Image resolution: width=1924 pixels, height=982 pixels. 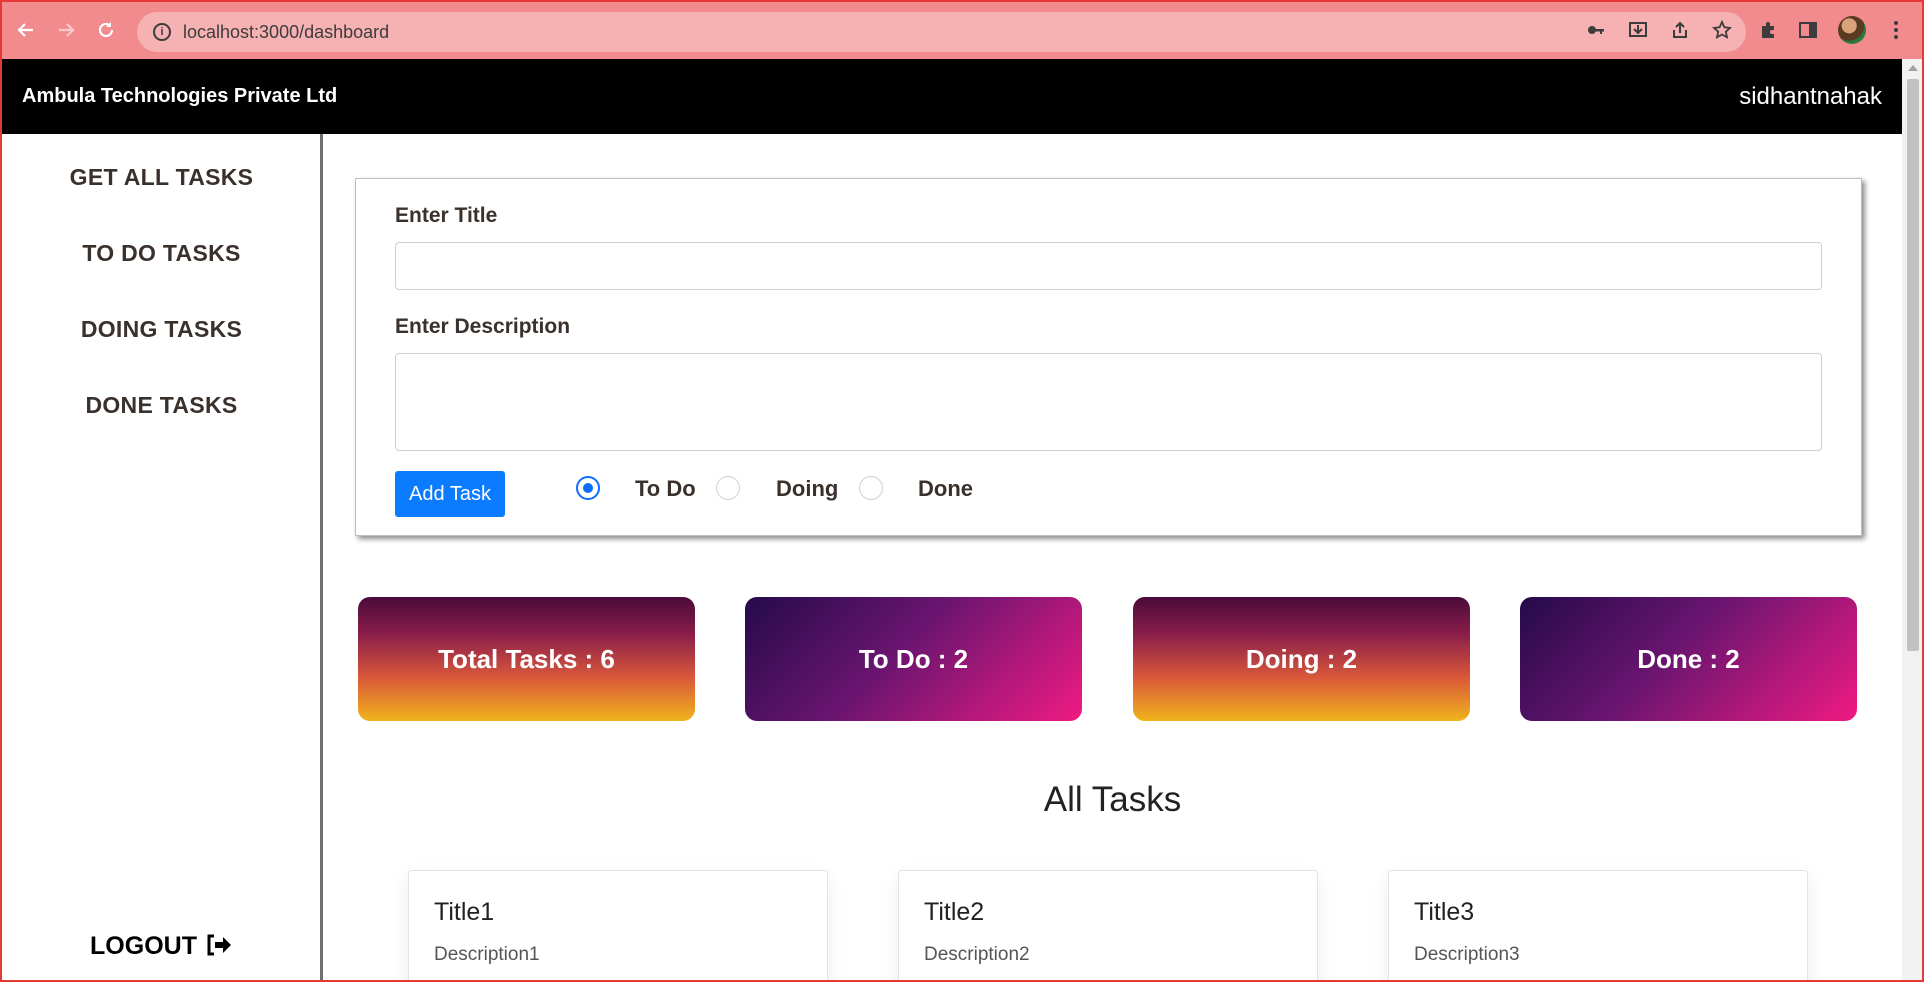 I want to click on sidebar-item-to-do-tasks: TO DO TASKS, so click(x=161, y=253).